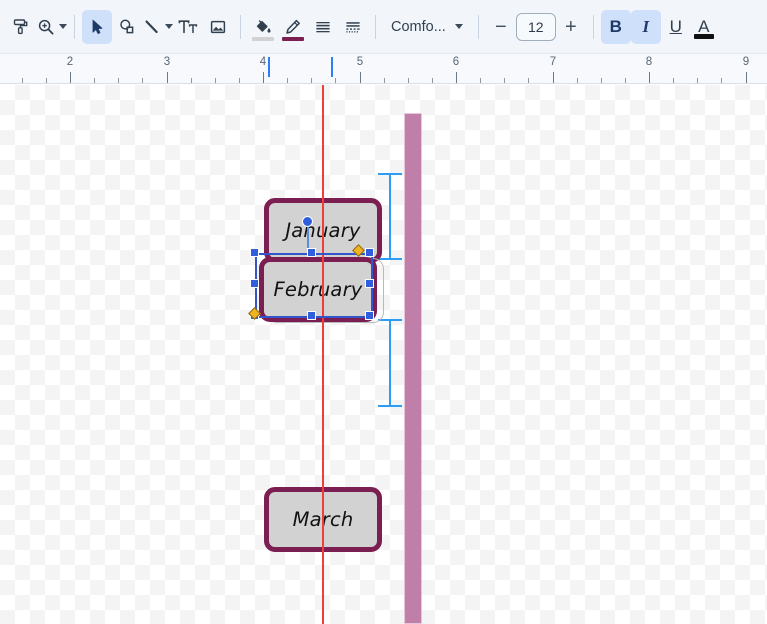  I want to click on line-style-tool, so click(323, 27).